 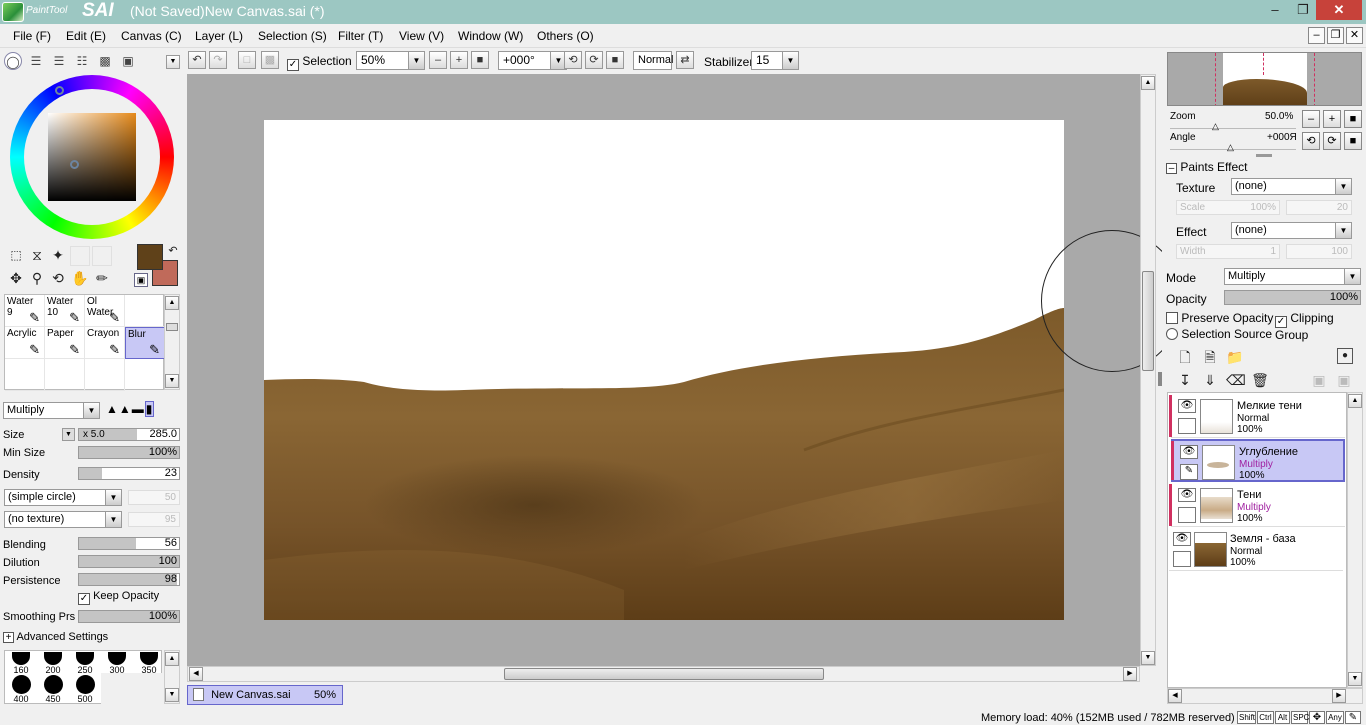 I want to click on brush-blend-mode-select: Multiply ▼, so click(x=51, y=410).